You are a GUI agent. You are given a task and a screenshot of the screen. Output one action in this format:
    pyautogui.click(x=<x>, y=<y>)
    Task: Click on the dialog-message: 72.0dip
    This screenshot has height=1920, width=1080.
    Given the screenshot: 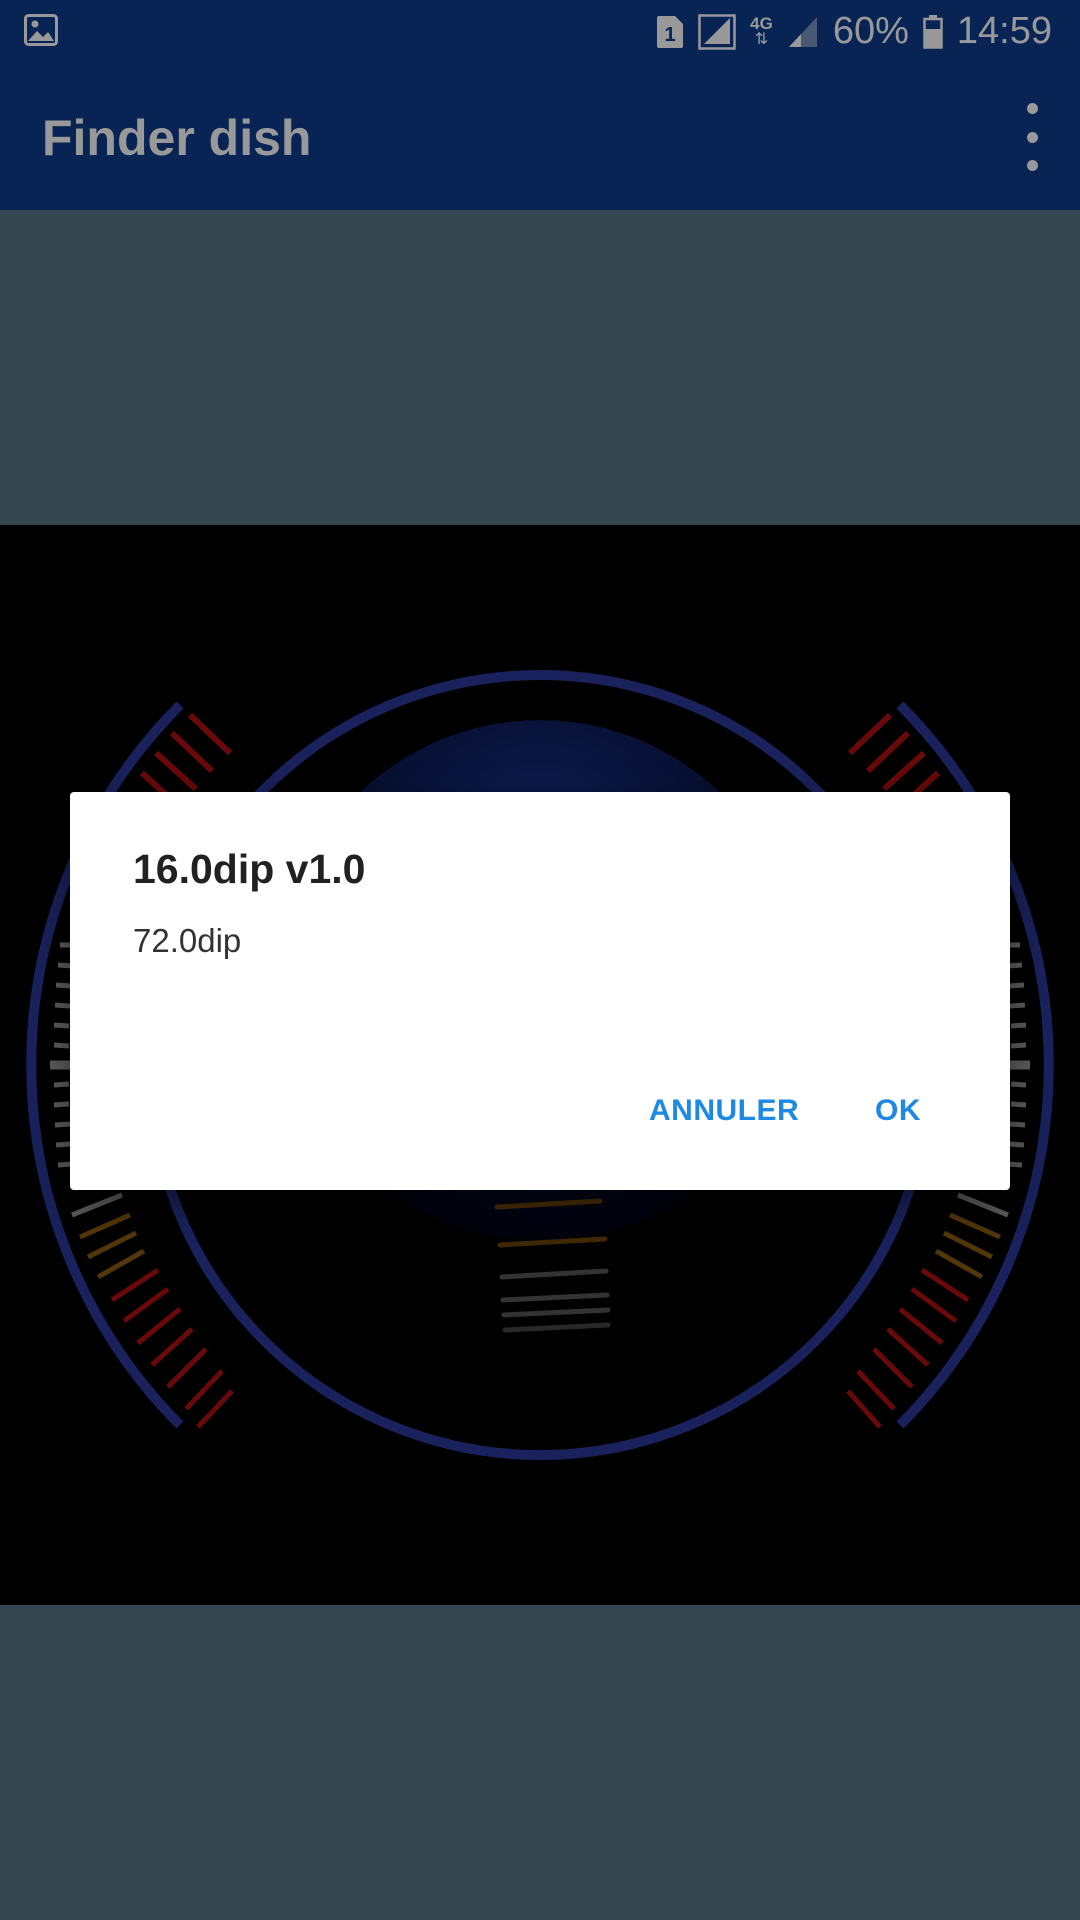 What is the action you would take?
    pyautogui.click(x=187, y=940)
    